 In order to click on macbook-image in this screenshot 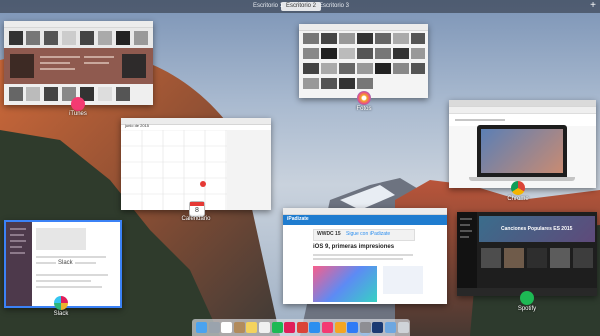, I will do `click(522, 153)`.